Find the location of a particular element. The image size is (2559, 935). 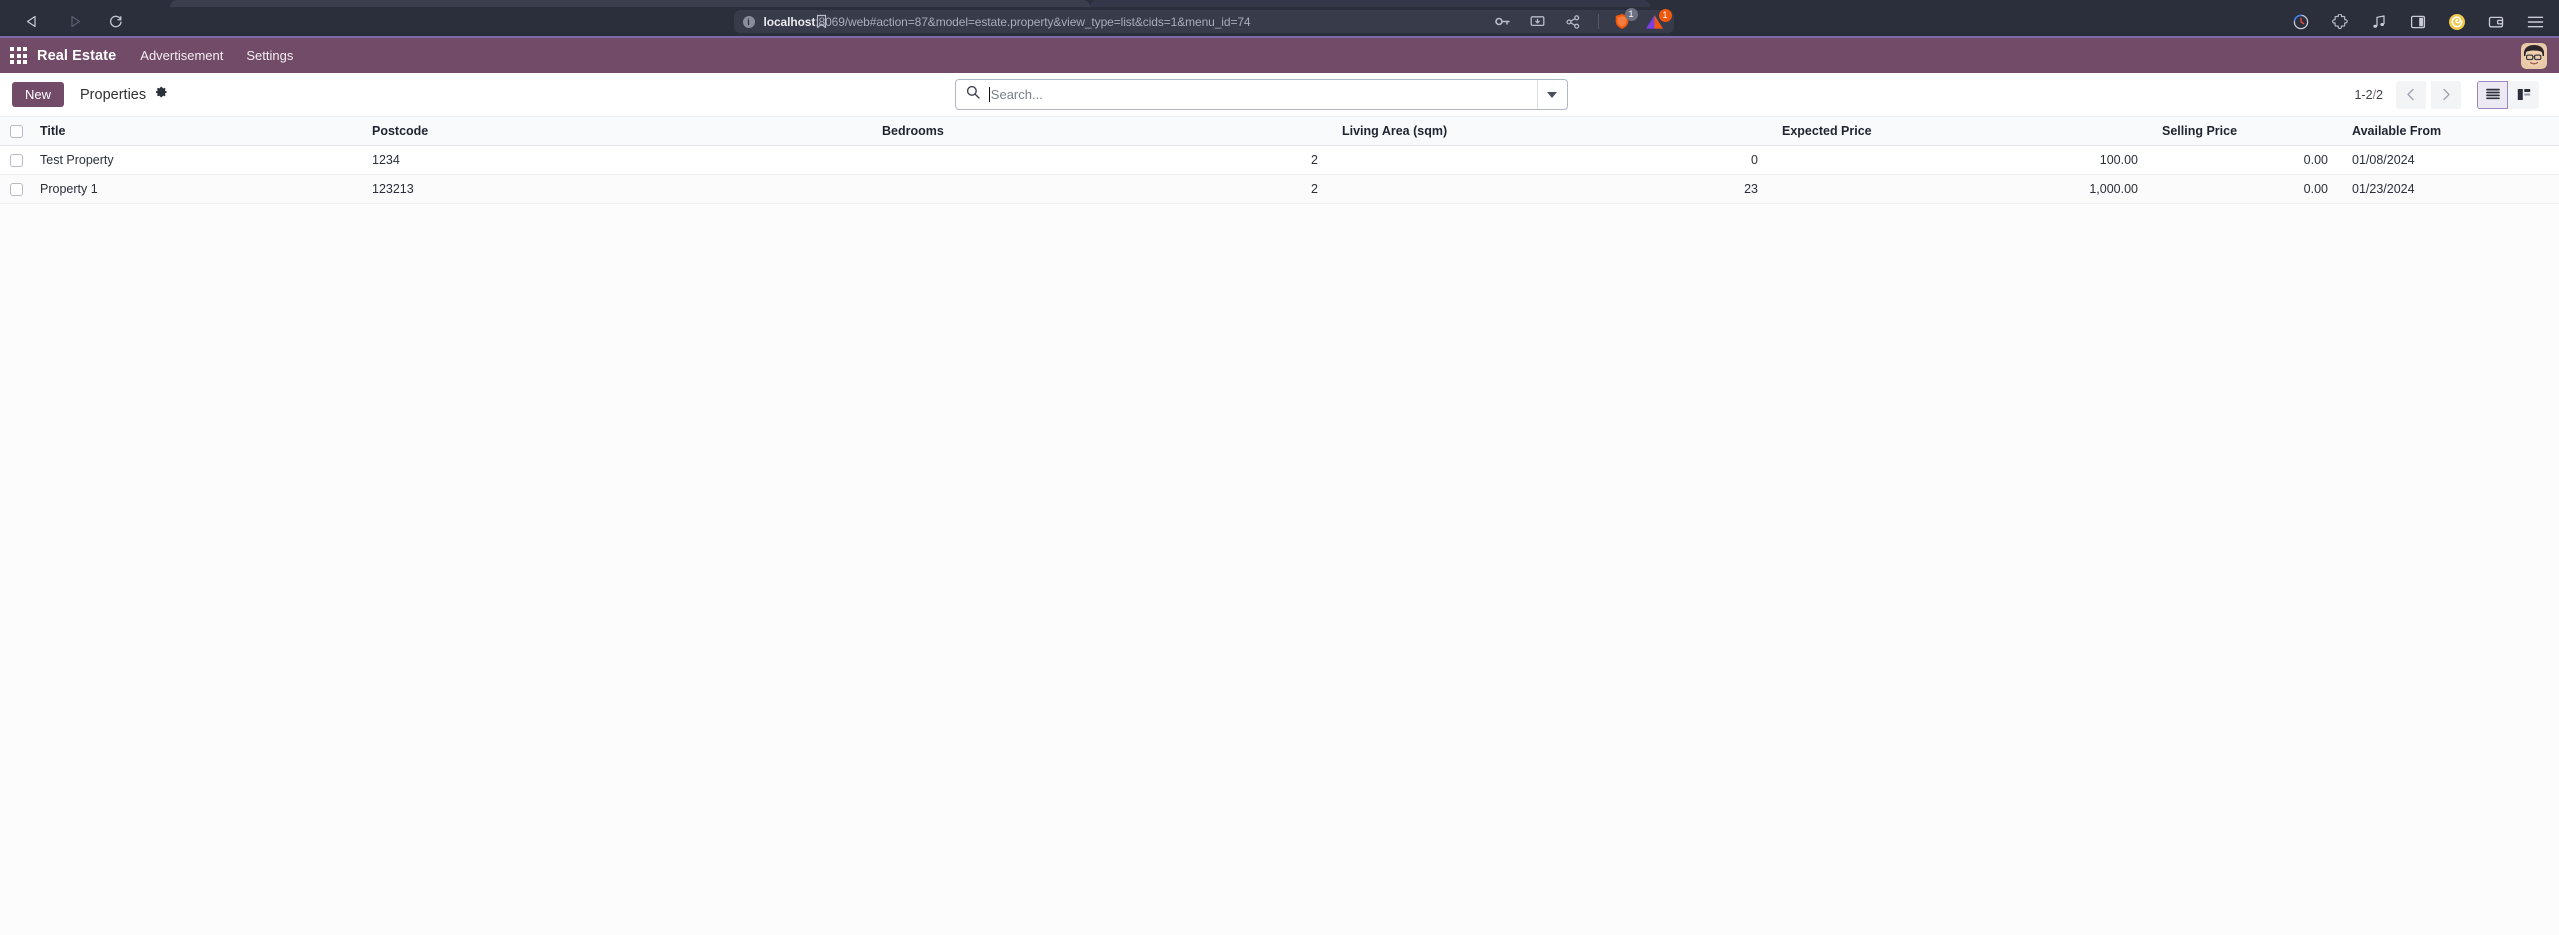

pager-previous-button is located at coordinates (2411, 94).